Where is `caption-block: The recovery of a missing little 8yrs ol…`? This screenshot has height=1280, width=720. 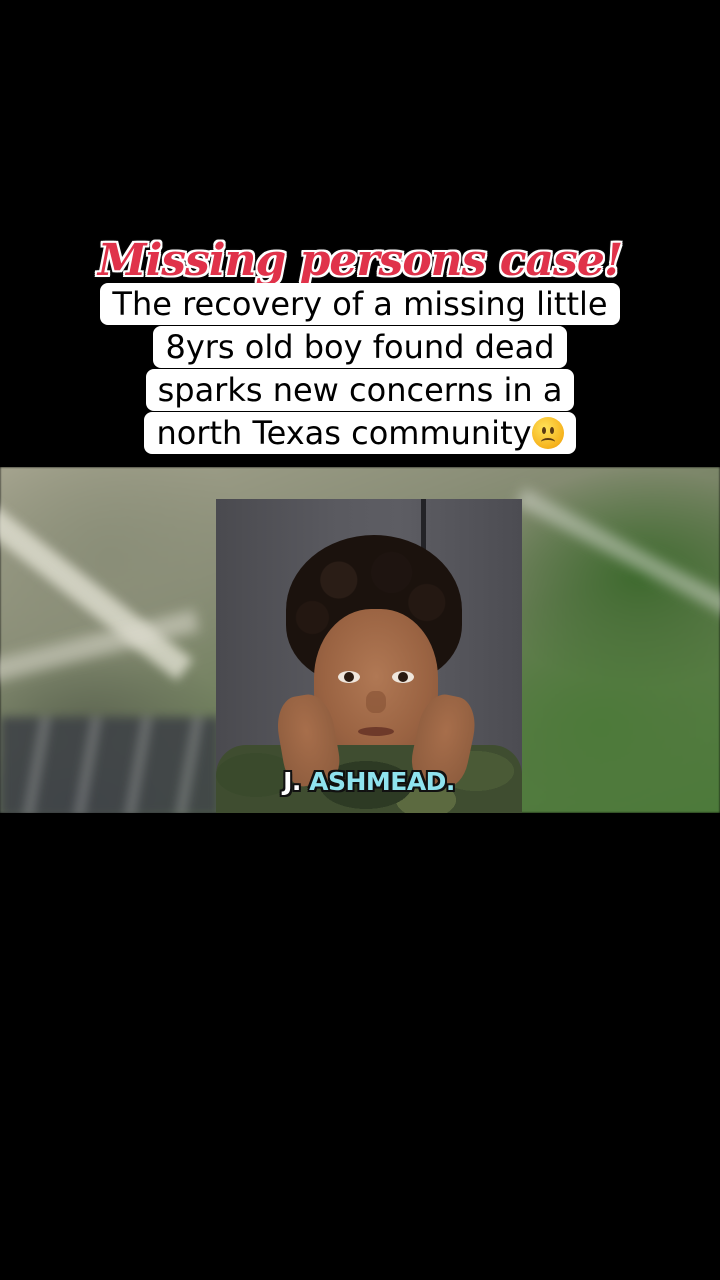
caption-block: The recovery of a missing little 8yrs ol… is located at coordinates (360, 369).